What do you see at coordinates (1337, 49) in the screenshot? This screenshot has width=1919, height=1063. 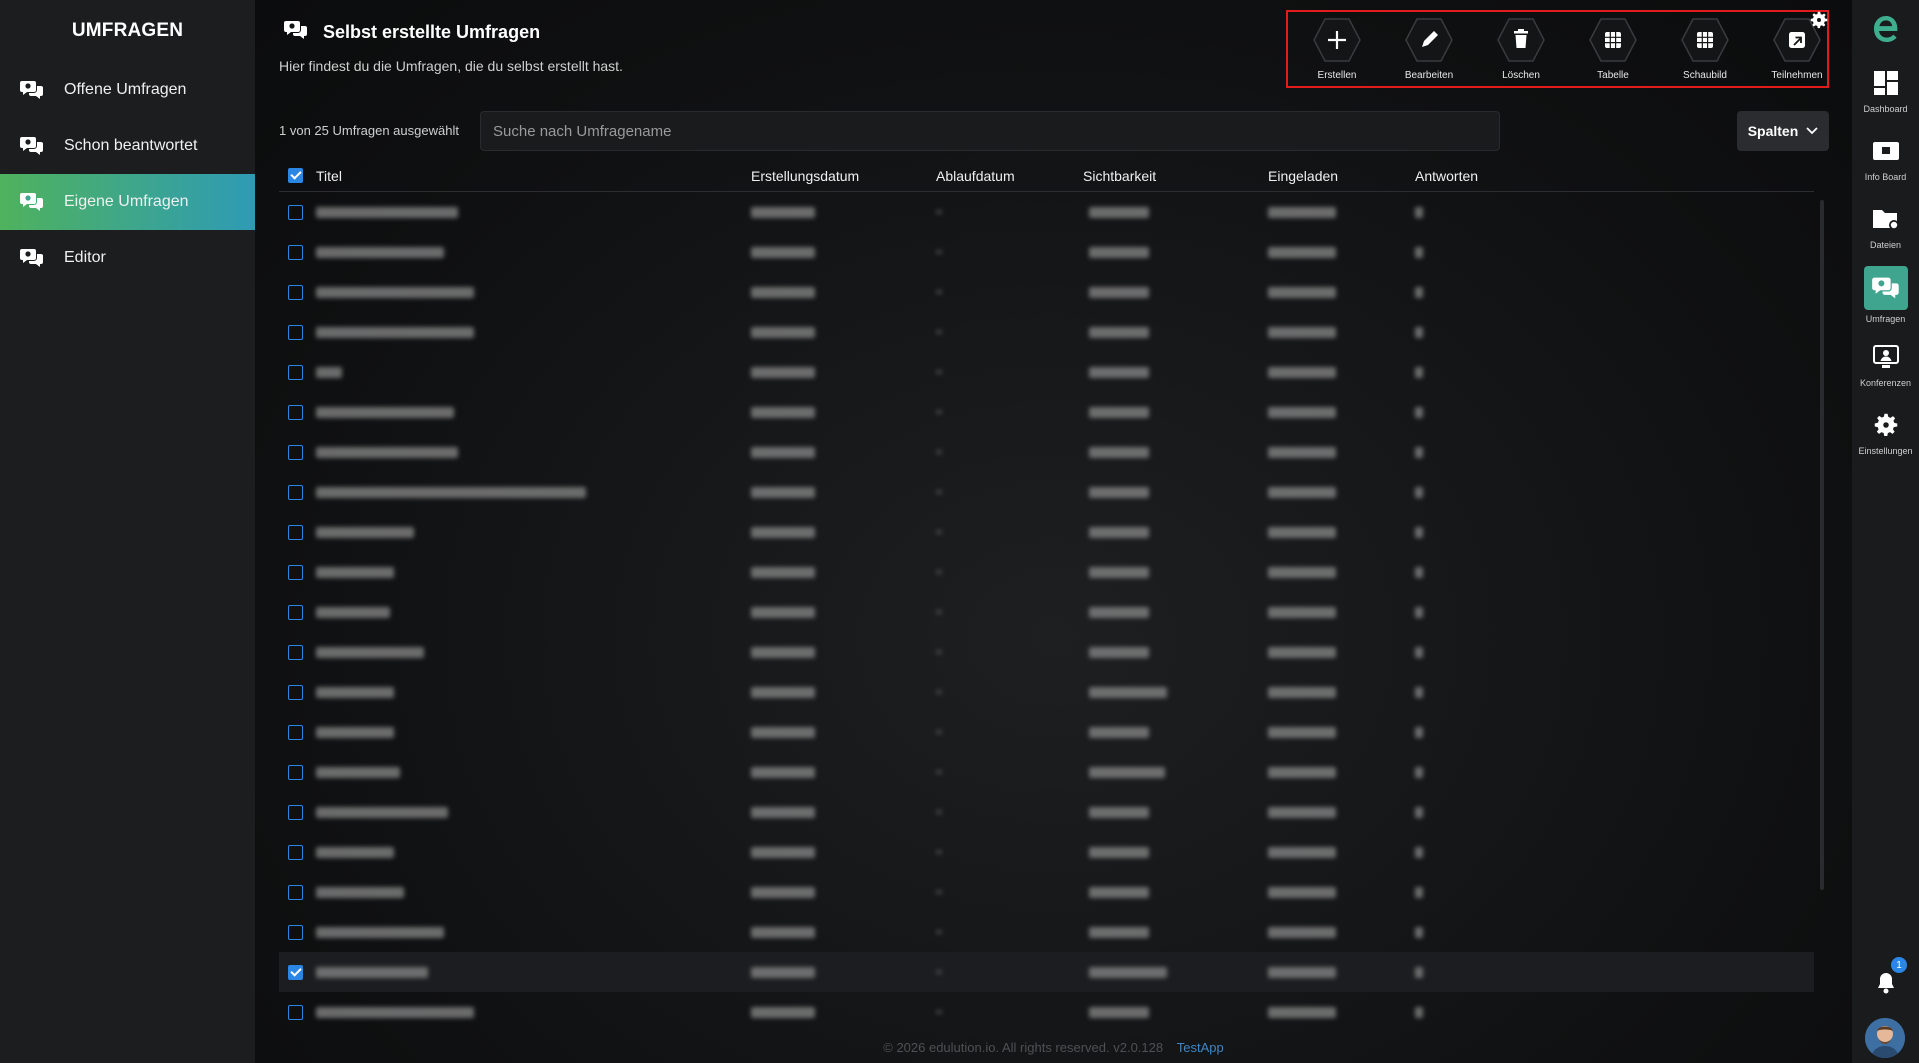 I see `create-button: Erstellen` at bounding box center [1337, 49].